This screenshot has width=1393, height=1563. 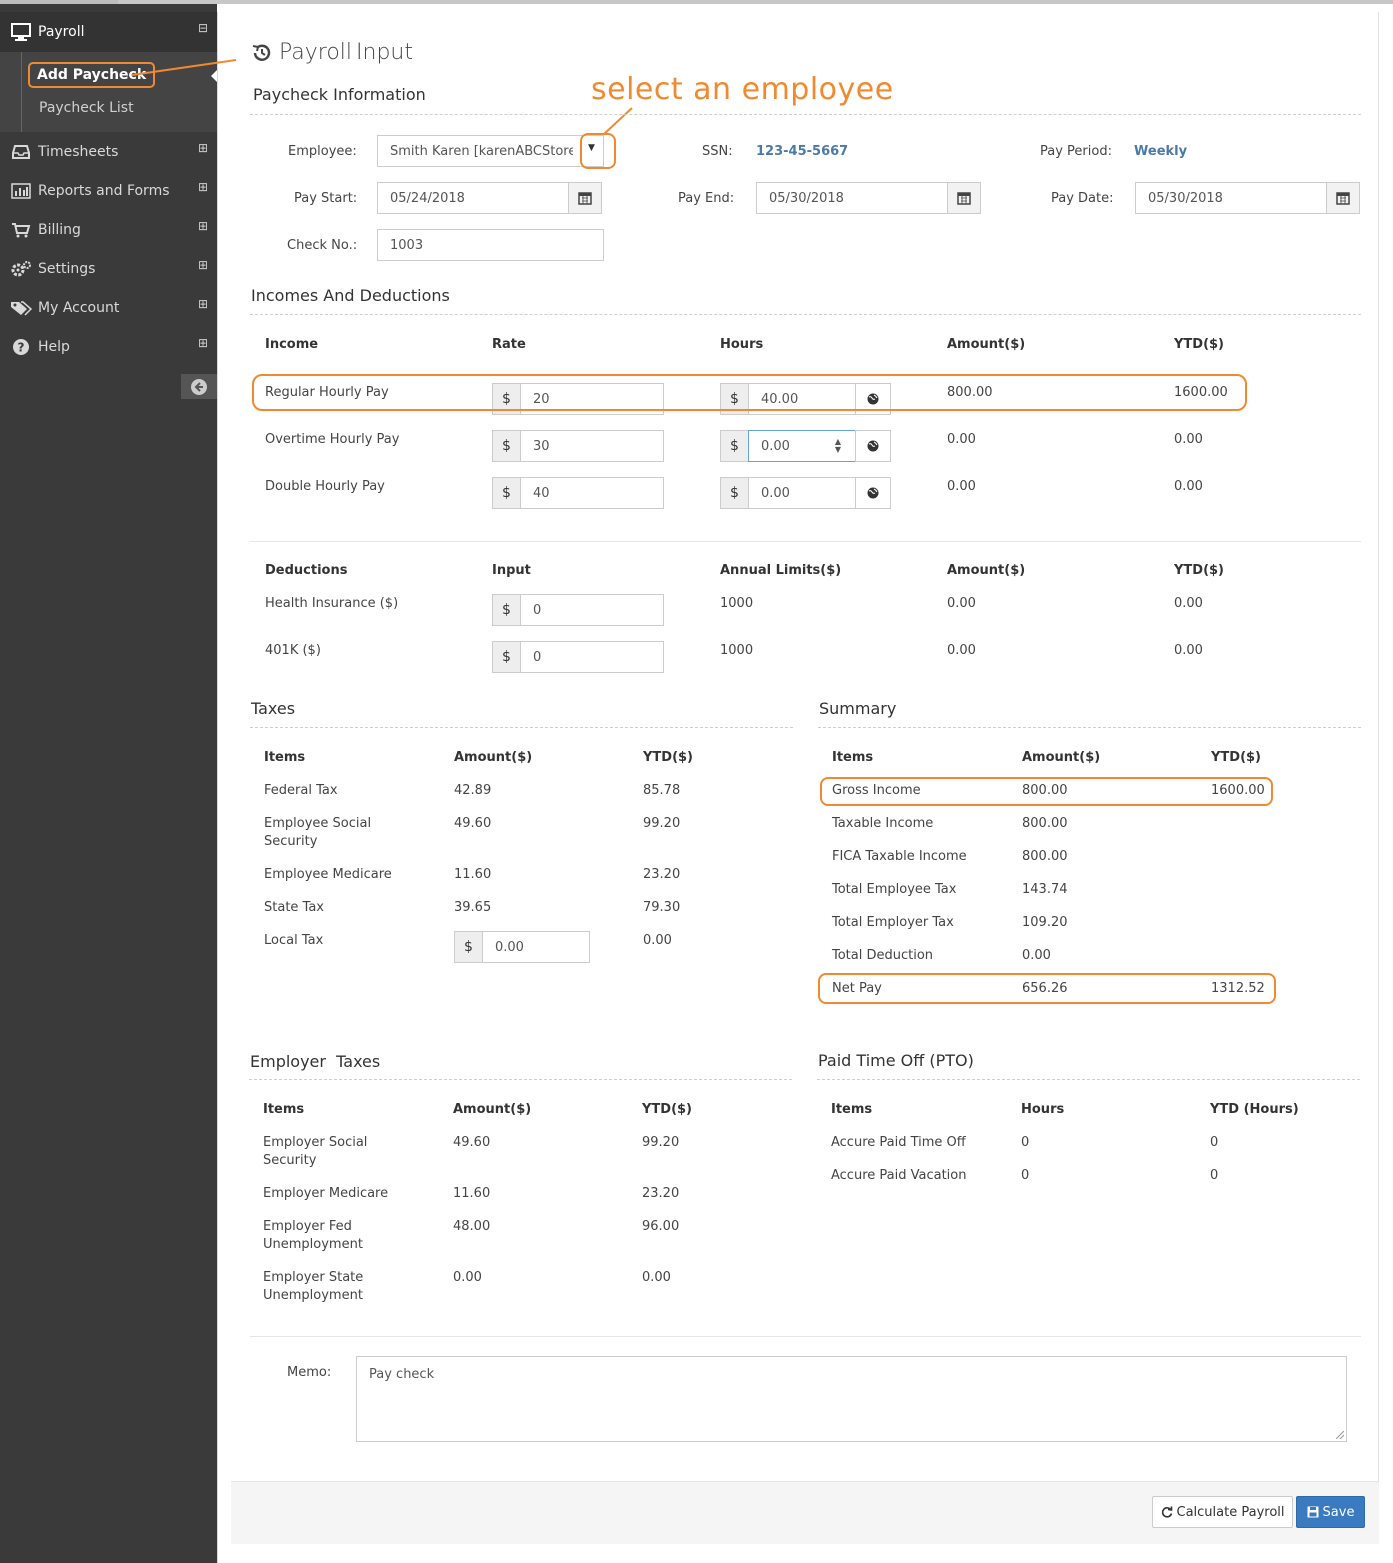 I want to click on rate-value: 30, so click(x=541, y=446).